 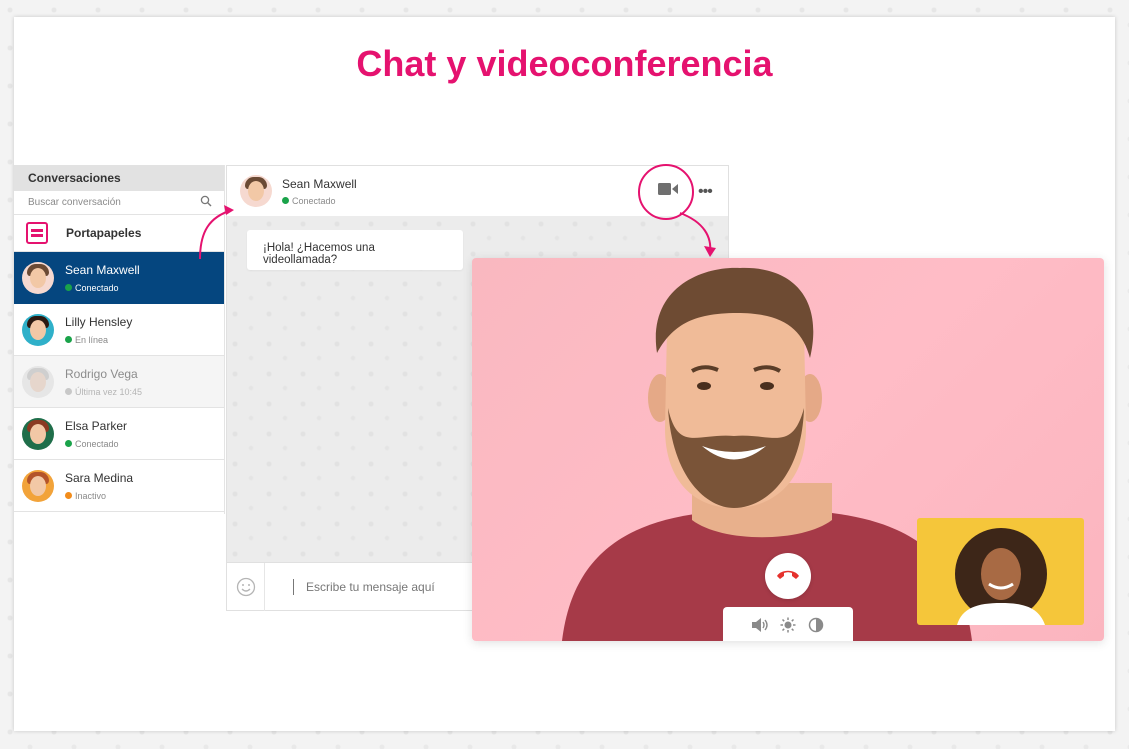 What do you see at coordinates (68, 495) in the screenshot?
I see `away-status-dot` at bounding box center [68, 495].